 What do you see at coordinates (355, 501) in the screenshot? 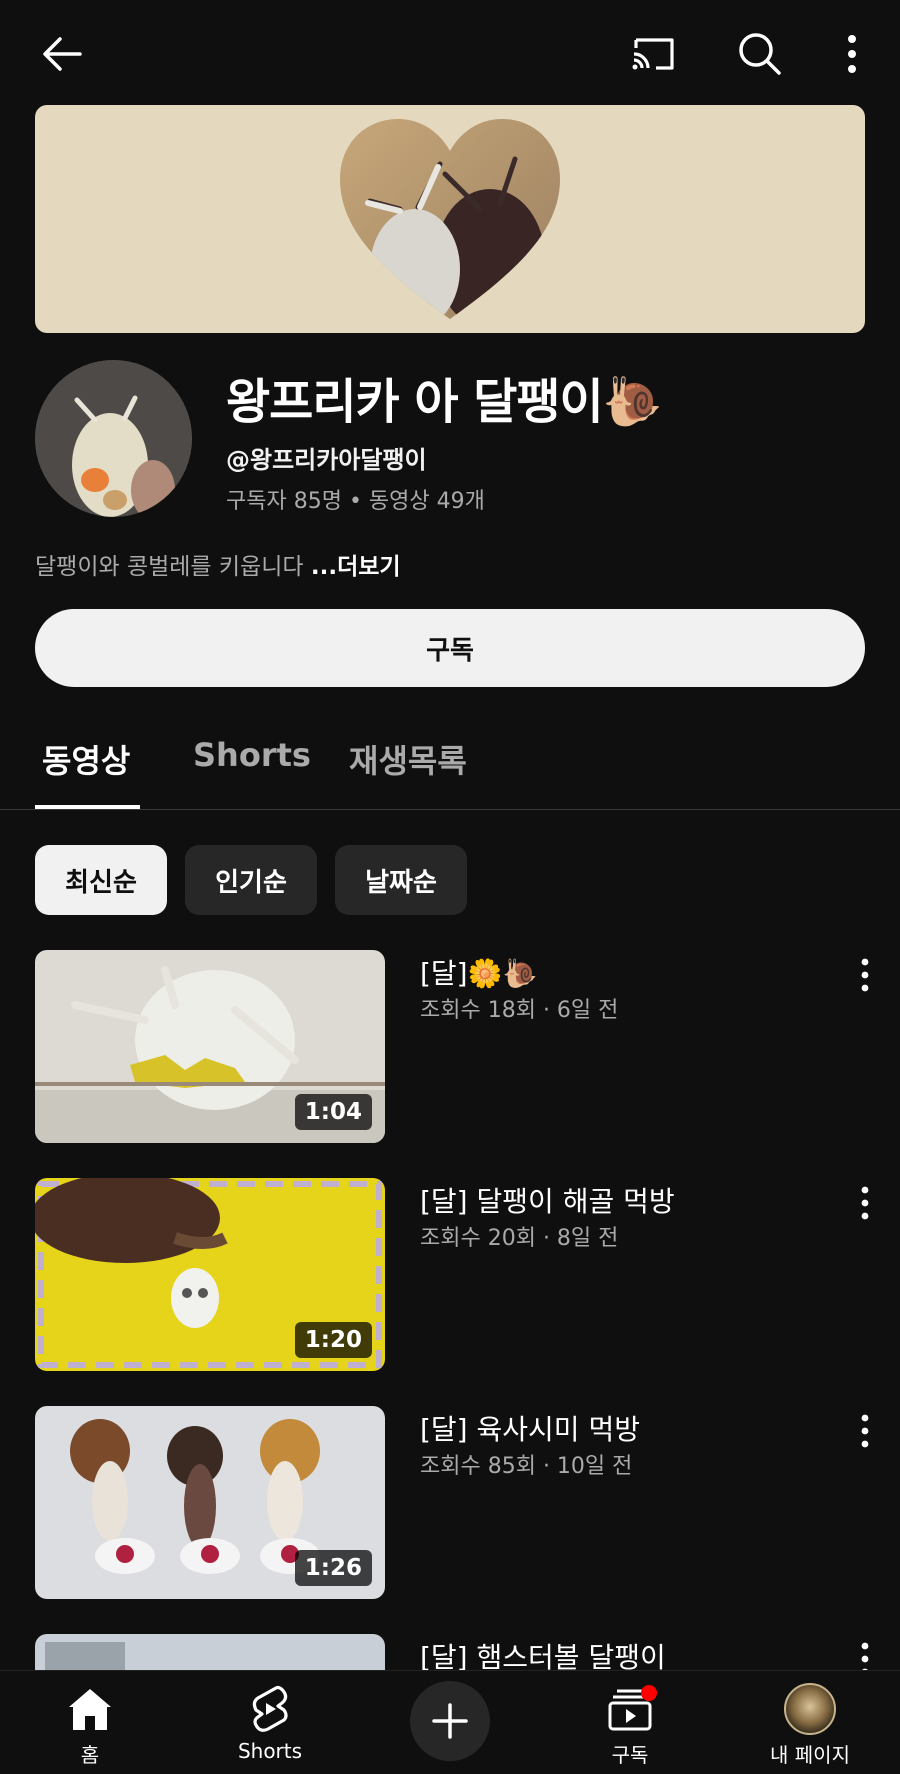
I see `channel-stats: 구독자 85명 • 동영상 49개` at bounding box center [355, 501].